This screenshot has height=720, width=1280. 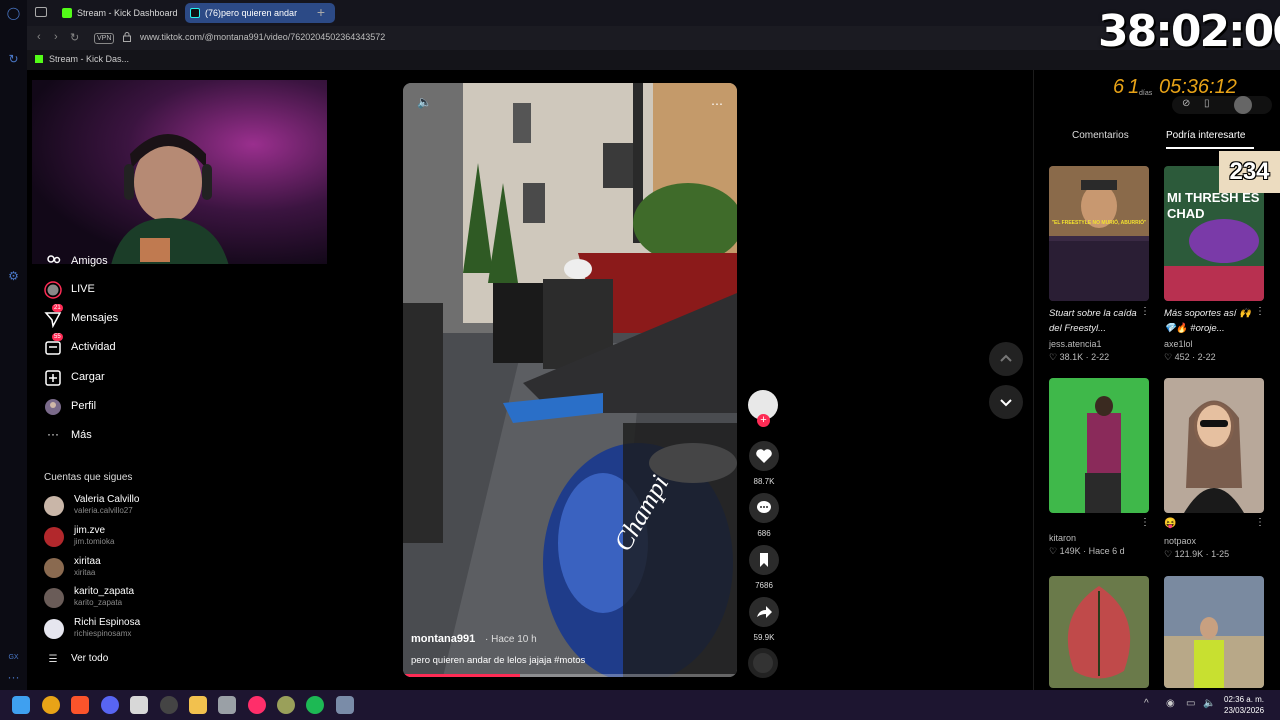 What do you see at coordinates (13, 13) in the screenshot?
I see `opera-logo-icon: ◯` at bounding box center [13, 13].